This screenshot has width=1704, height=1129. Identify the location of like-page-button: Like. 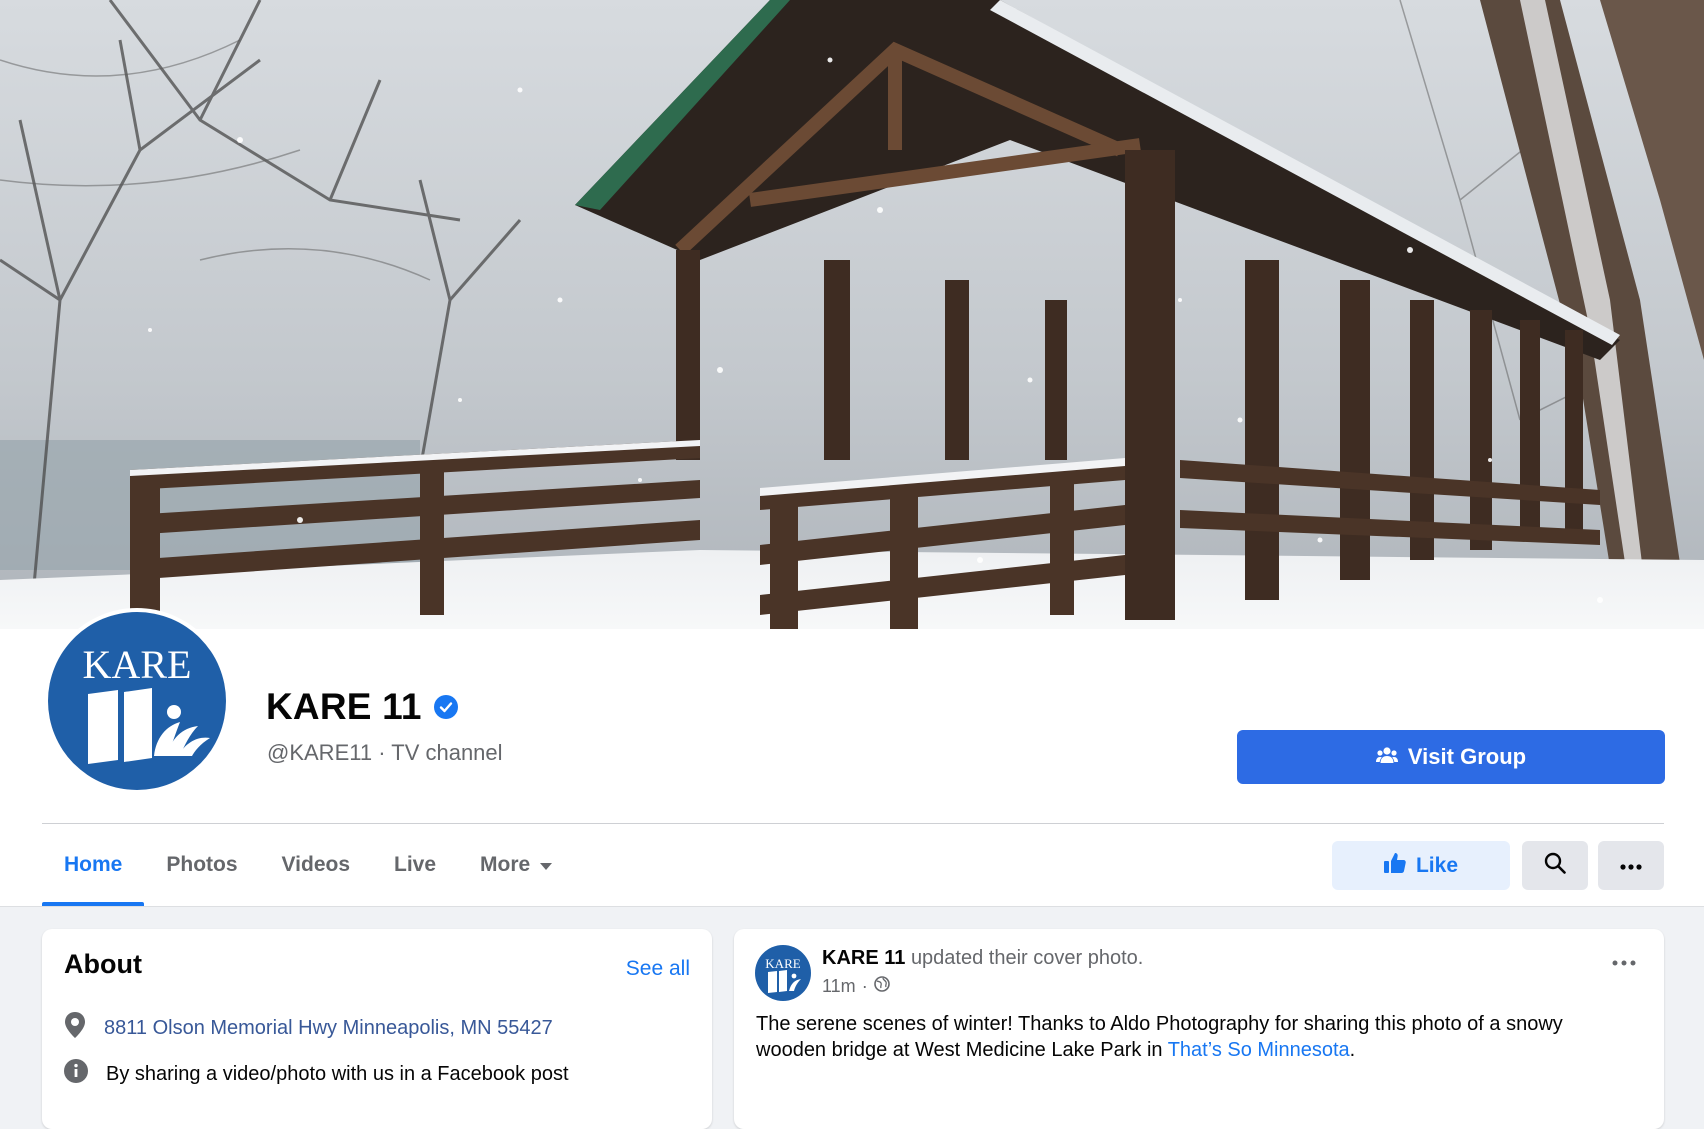
(1421, 865).